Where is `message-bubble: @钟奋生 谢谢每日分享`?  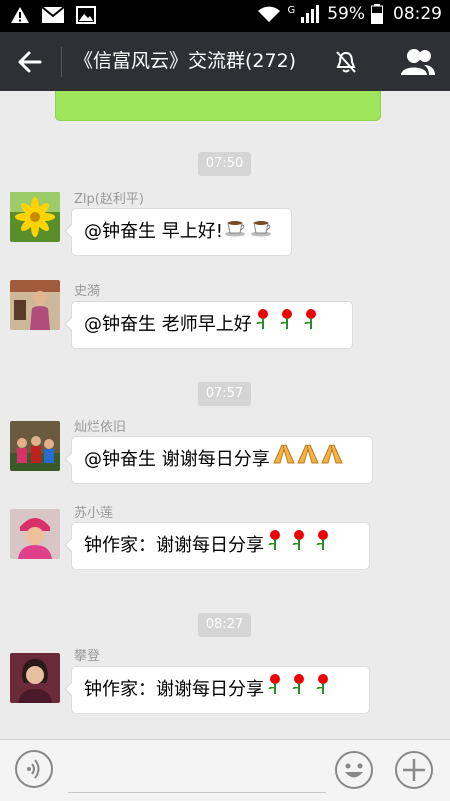
message-bubble: @钟奋生 谢谢每日分享 is located at coordinates (218, 460).